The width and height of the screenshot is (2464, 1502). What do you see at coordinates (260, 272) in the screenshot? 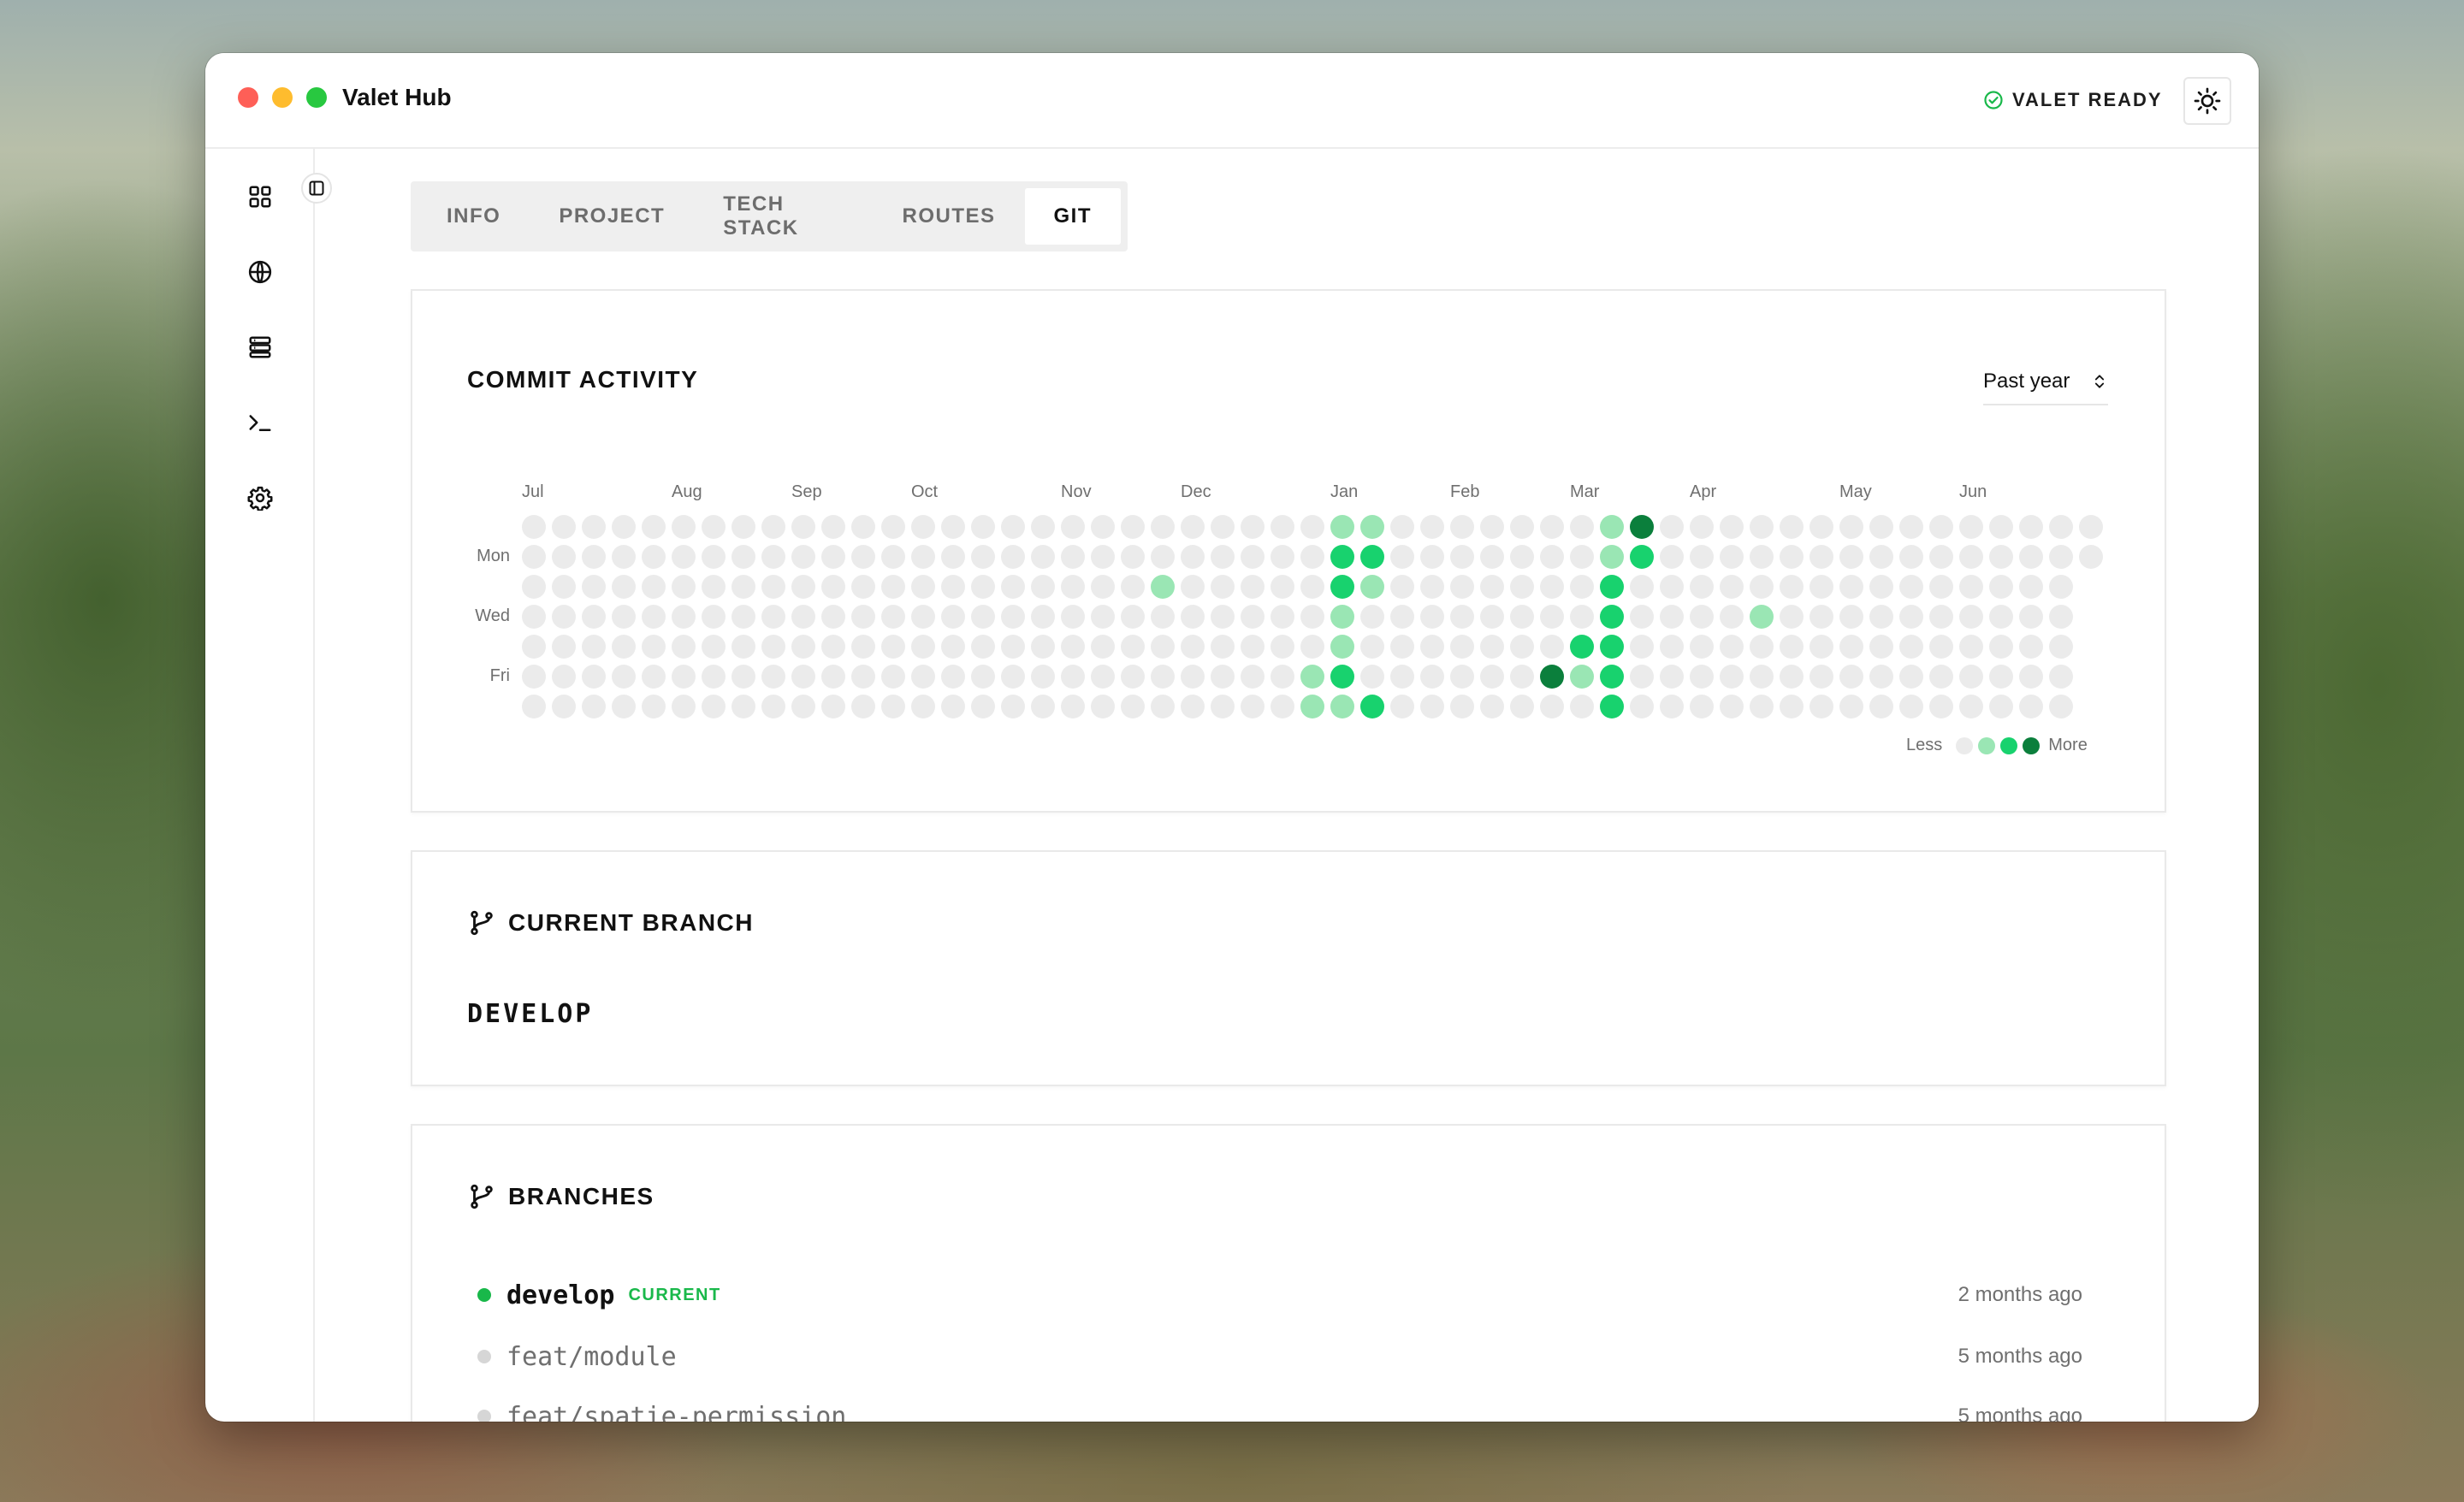
I see `sidebar-item-sites` at bounding box center [260, 272].